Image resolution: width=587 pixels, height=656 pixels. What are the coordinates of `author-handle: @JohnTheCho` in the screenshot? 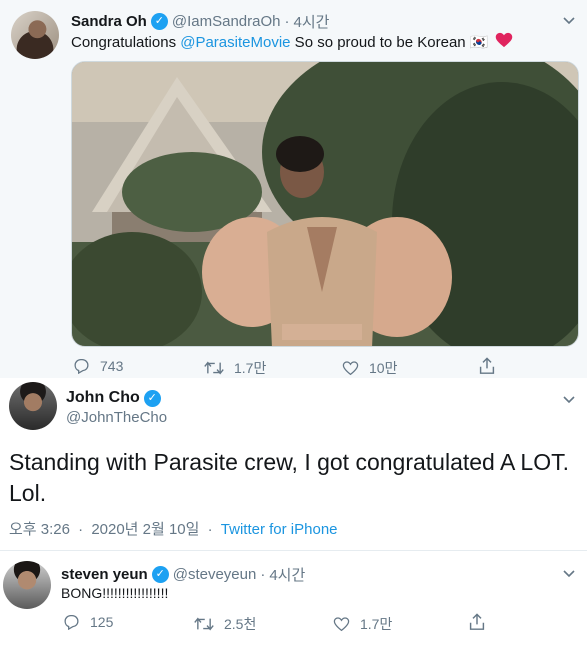 It's located at (116, 417).